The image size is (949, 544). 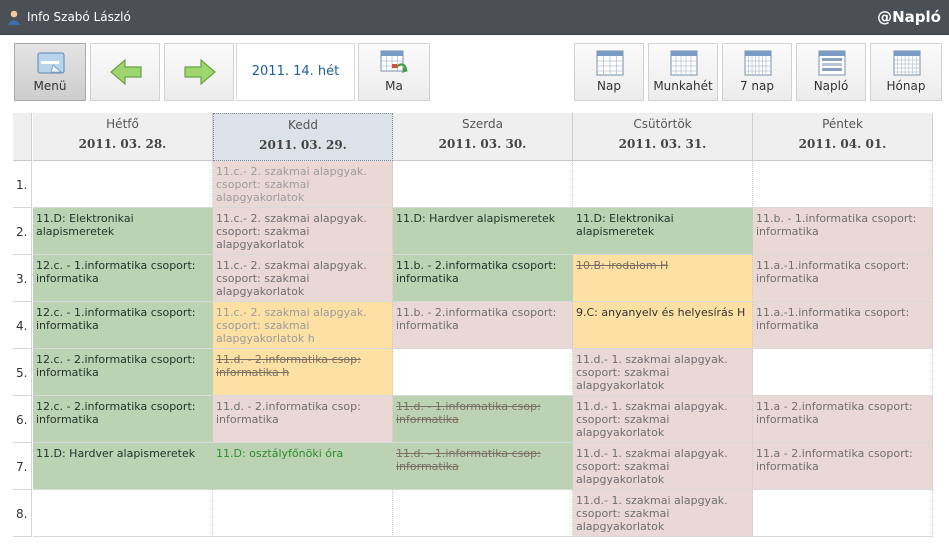 What do you see at coordinates (22, 184) in the screenshot?
I see `period-number: 1.` at bounding box center [22, 184].